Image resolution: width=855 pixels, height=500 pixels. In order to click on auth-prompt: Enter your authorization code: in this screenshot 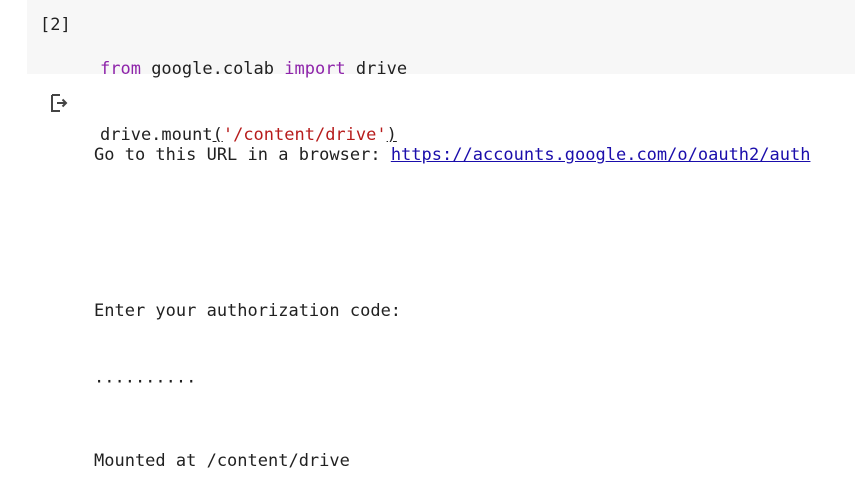, I will do `click(248, 311)`.